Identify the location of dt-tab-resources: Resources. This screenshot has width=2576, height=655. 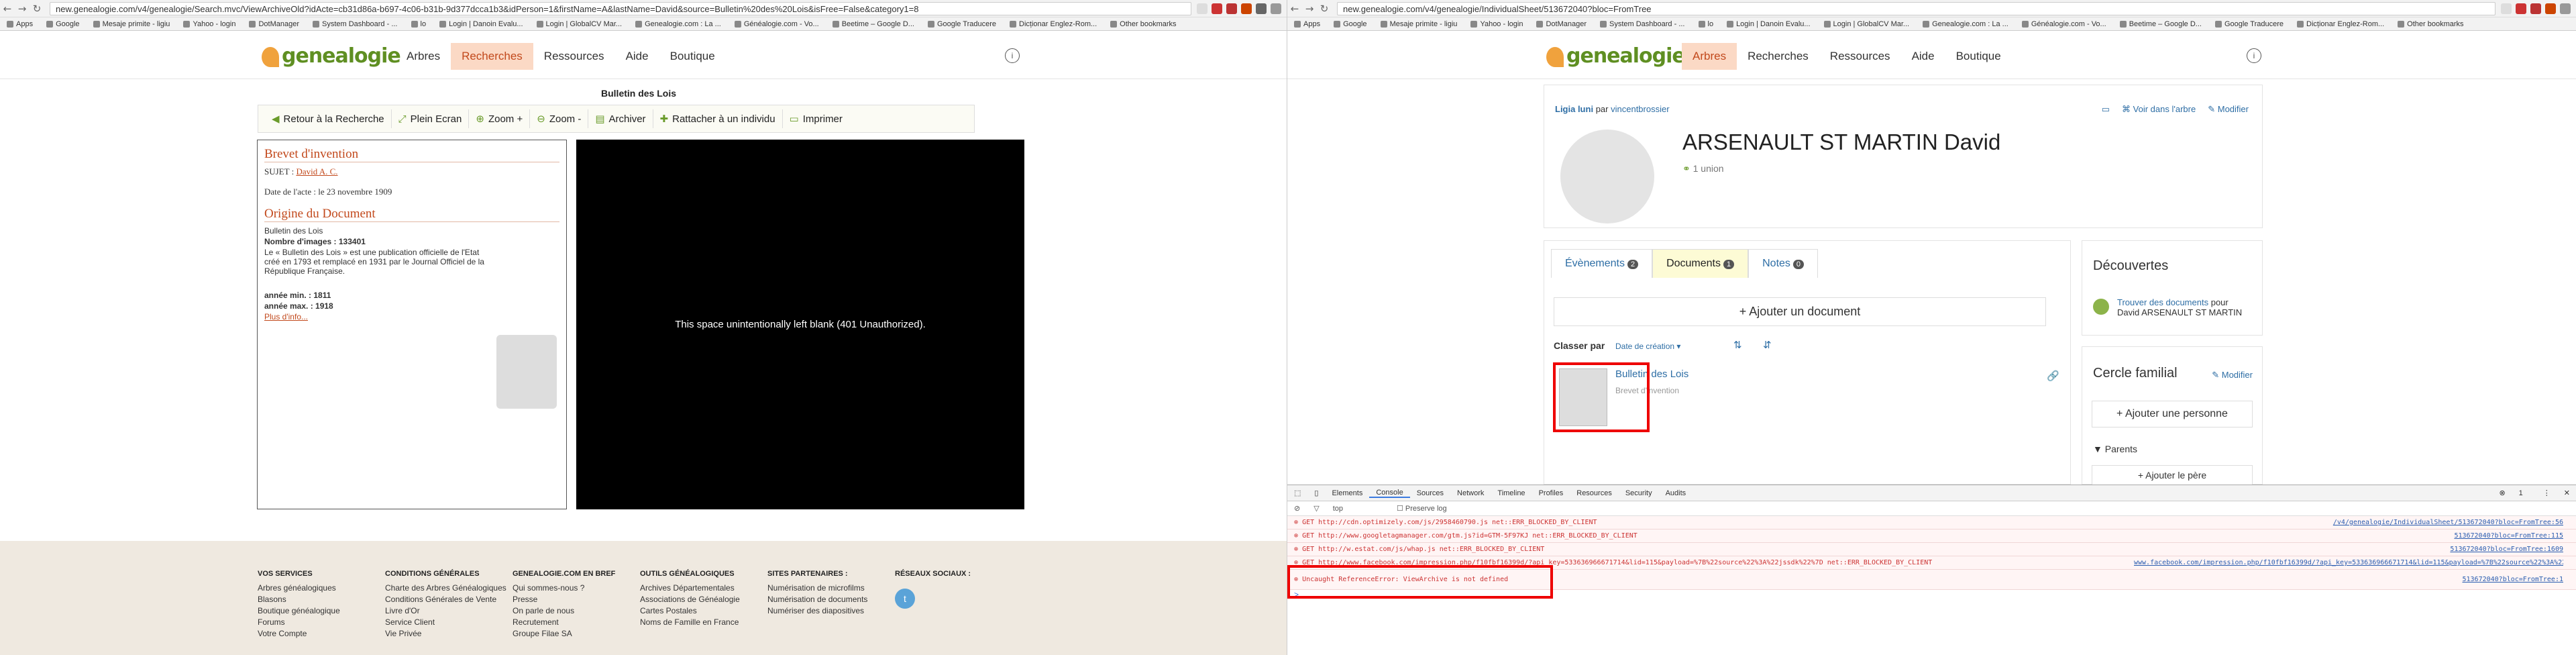
(1594, 493).